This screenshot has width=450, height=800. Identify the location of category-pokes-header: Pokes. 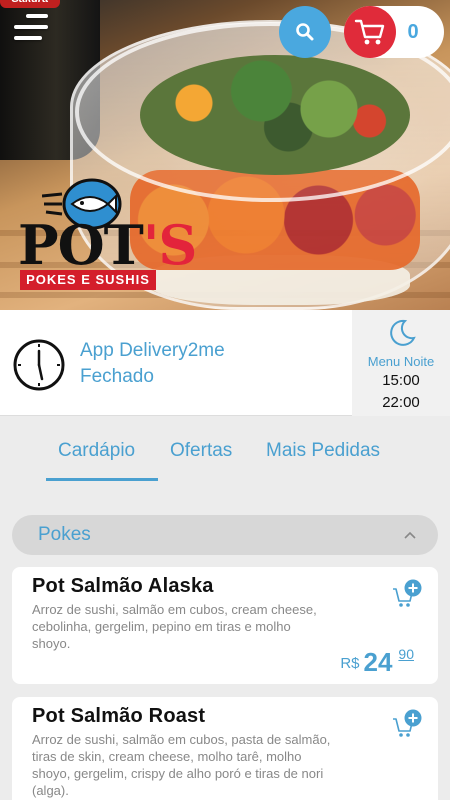
(225, 535).